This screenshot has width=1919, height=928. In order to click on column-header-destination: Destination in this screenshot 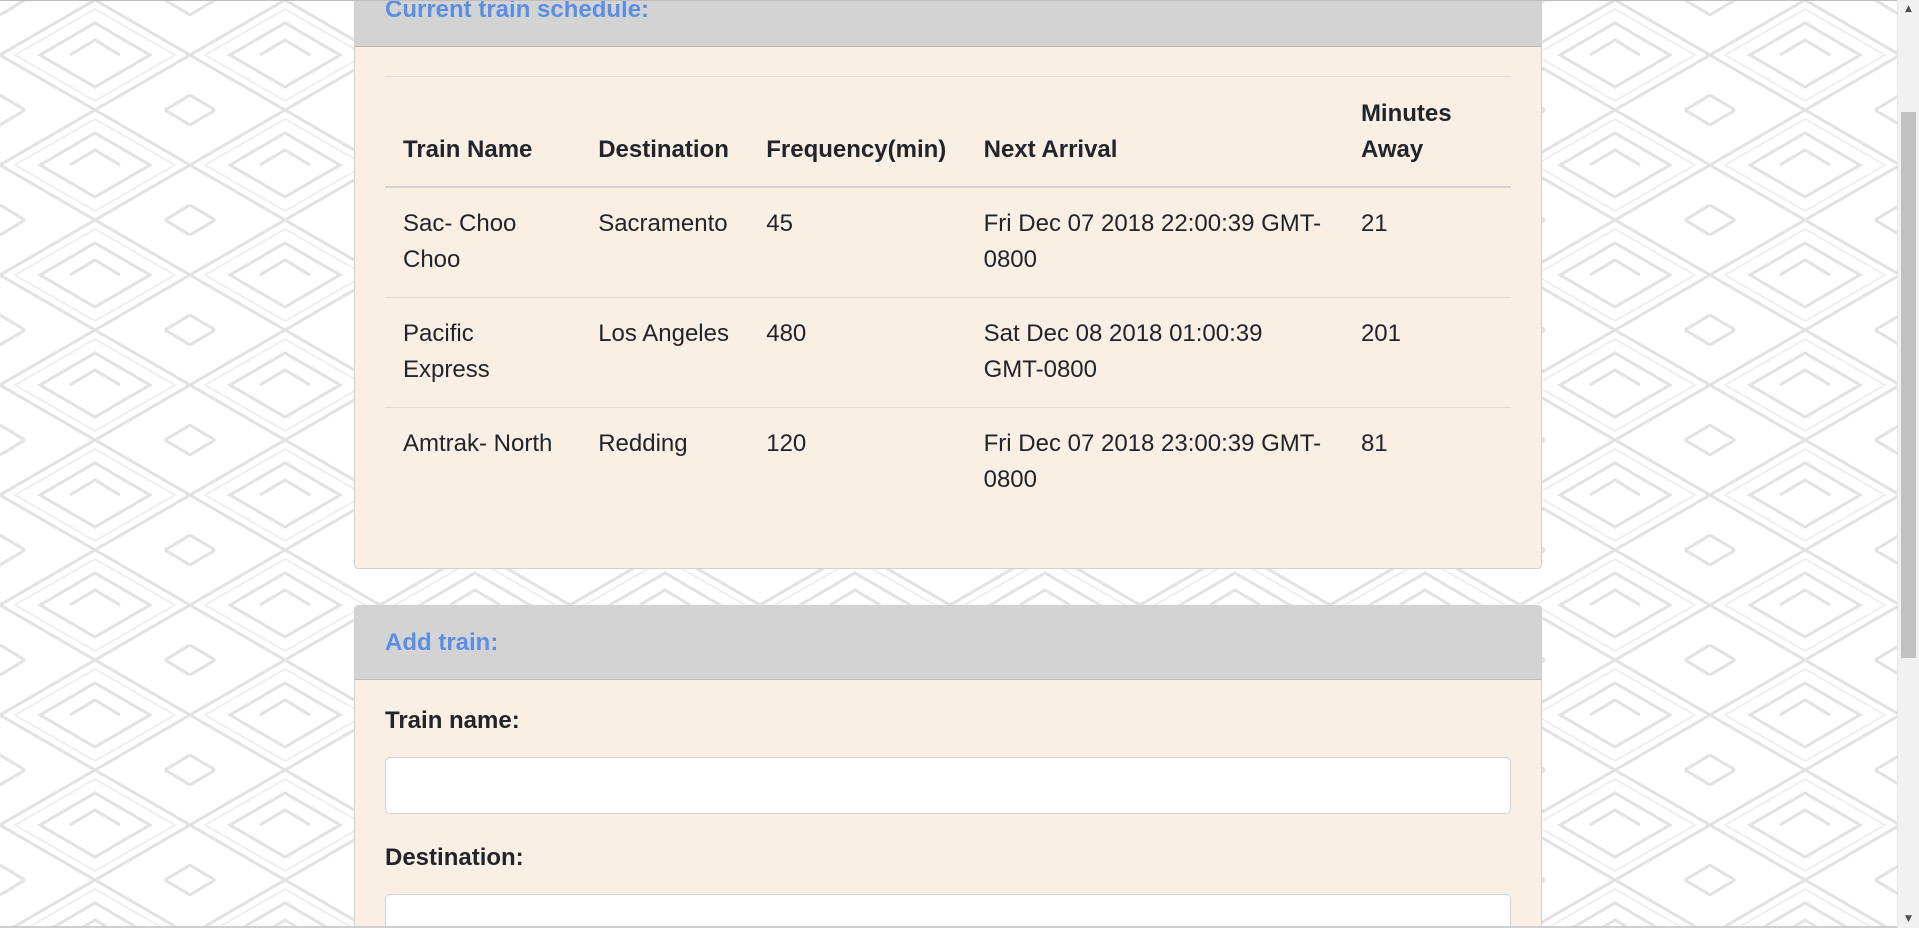, I will do `click(663, 149)`.